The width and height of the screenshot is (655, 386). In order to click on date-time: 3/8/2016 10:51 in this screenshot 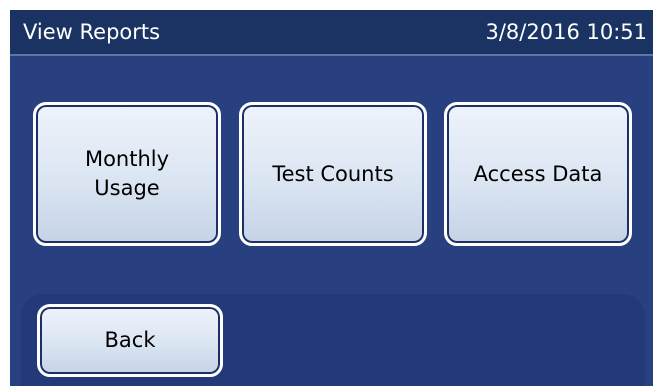, I will do `click(566, 32)`.